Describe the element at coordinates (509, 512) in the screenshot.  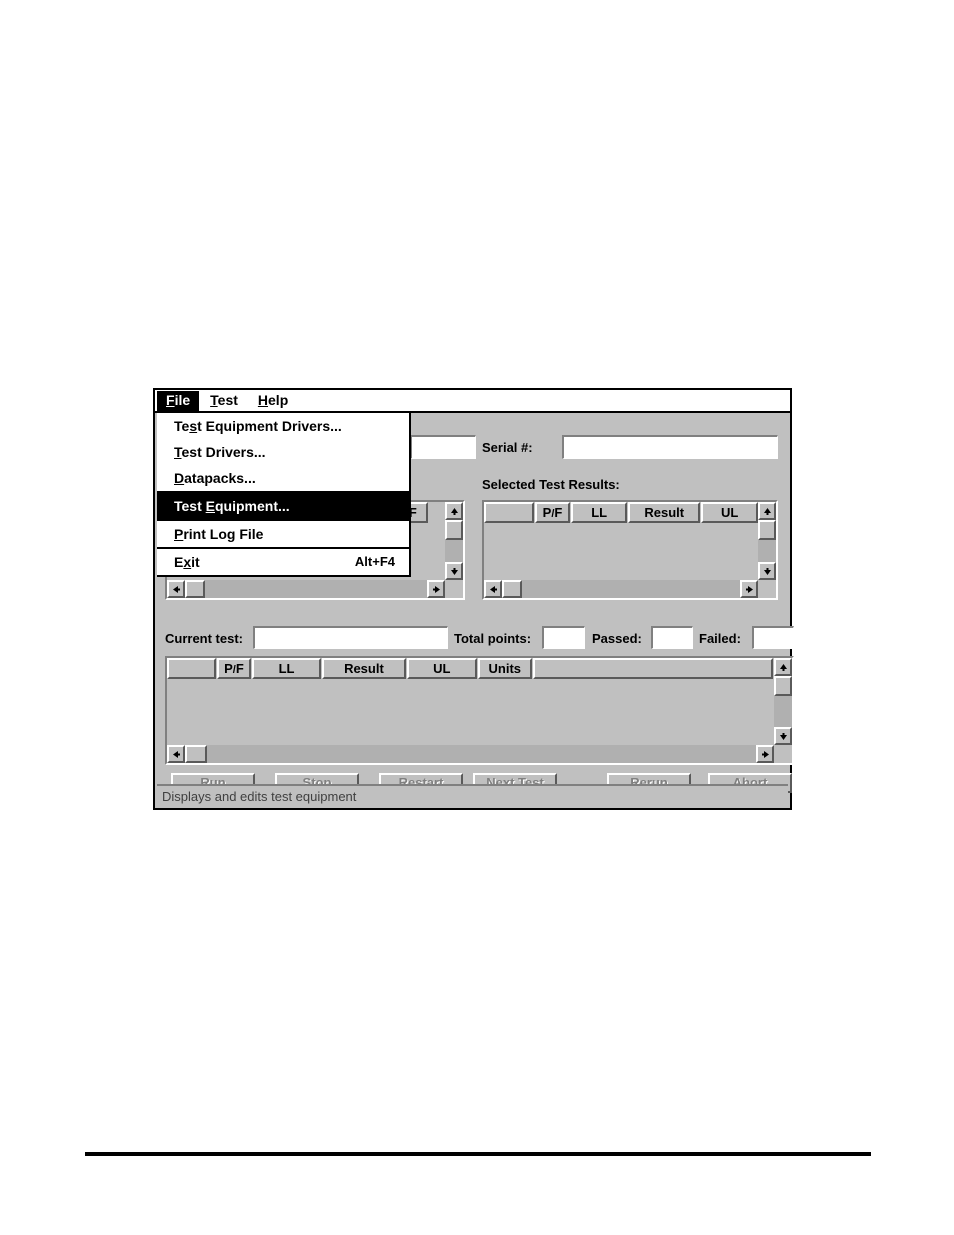
I see `results-col-blank` at that location.